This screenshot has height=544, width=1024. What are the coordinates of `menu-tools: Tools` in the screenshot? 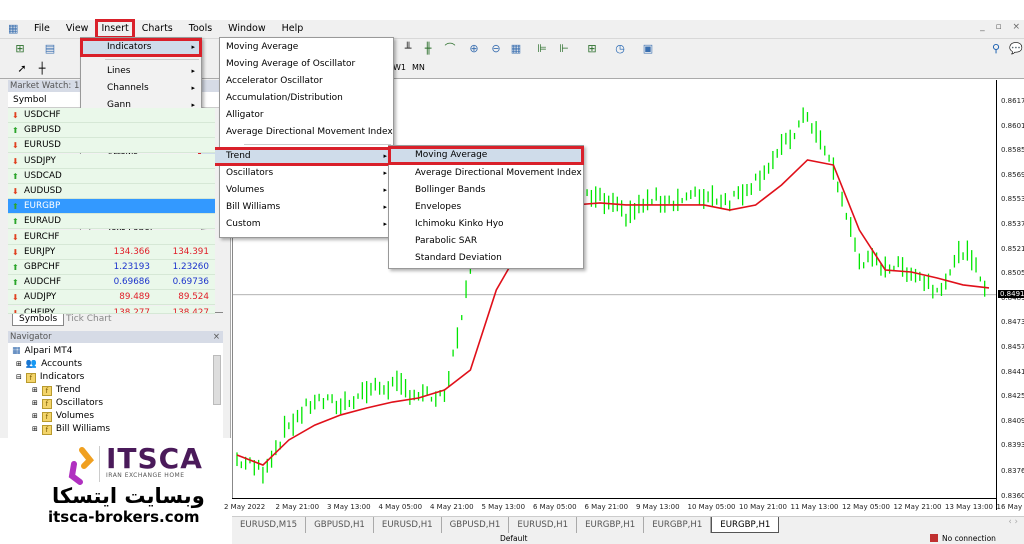 It's located at (200, 29).